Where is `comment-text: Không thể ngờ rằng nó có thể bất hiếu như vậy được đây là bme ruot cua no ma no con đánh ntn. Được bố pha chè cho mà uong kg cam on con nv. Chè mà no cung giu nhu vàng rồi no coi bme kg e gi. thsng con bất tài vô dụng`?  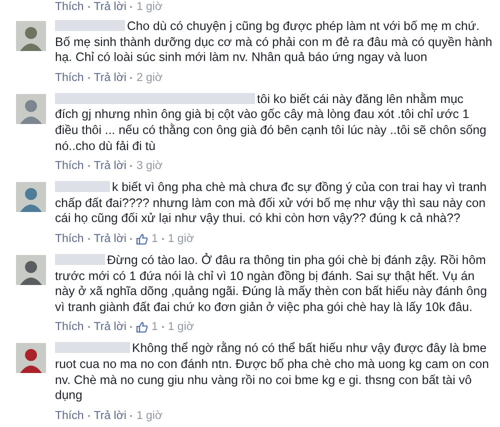
comment-text: Không thể ngờ rằng nó có thể bất hiếu như vậy được đây là bme ruot cua no ma no con đánh ntn. Được bố pha chè cho mà uong kg cam on con nv. Chè mà no cung giu nhu vàng rồi no coi bme kg e gi. thsng con bất tài vô dụng is located at coordinates (272, 372).